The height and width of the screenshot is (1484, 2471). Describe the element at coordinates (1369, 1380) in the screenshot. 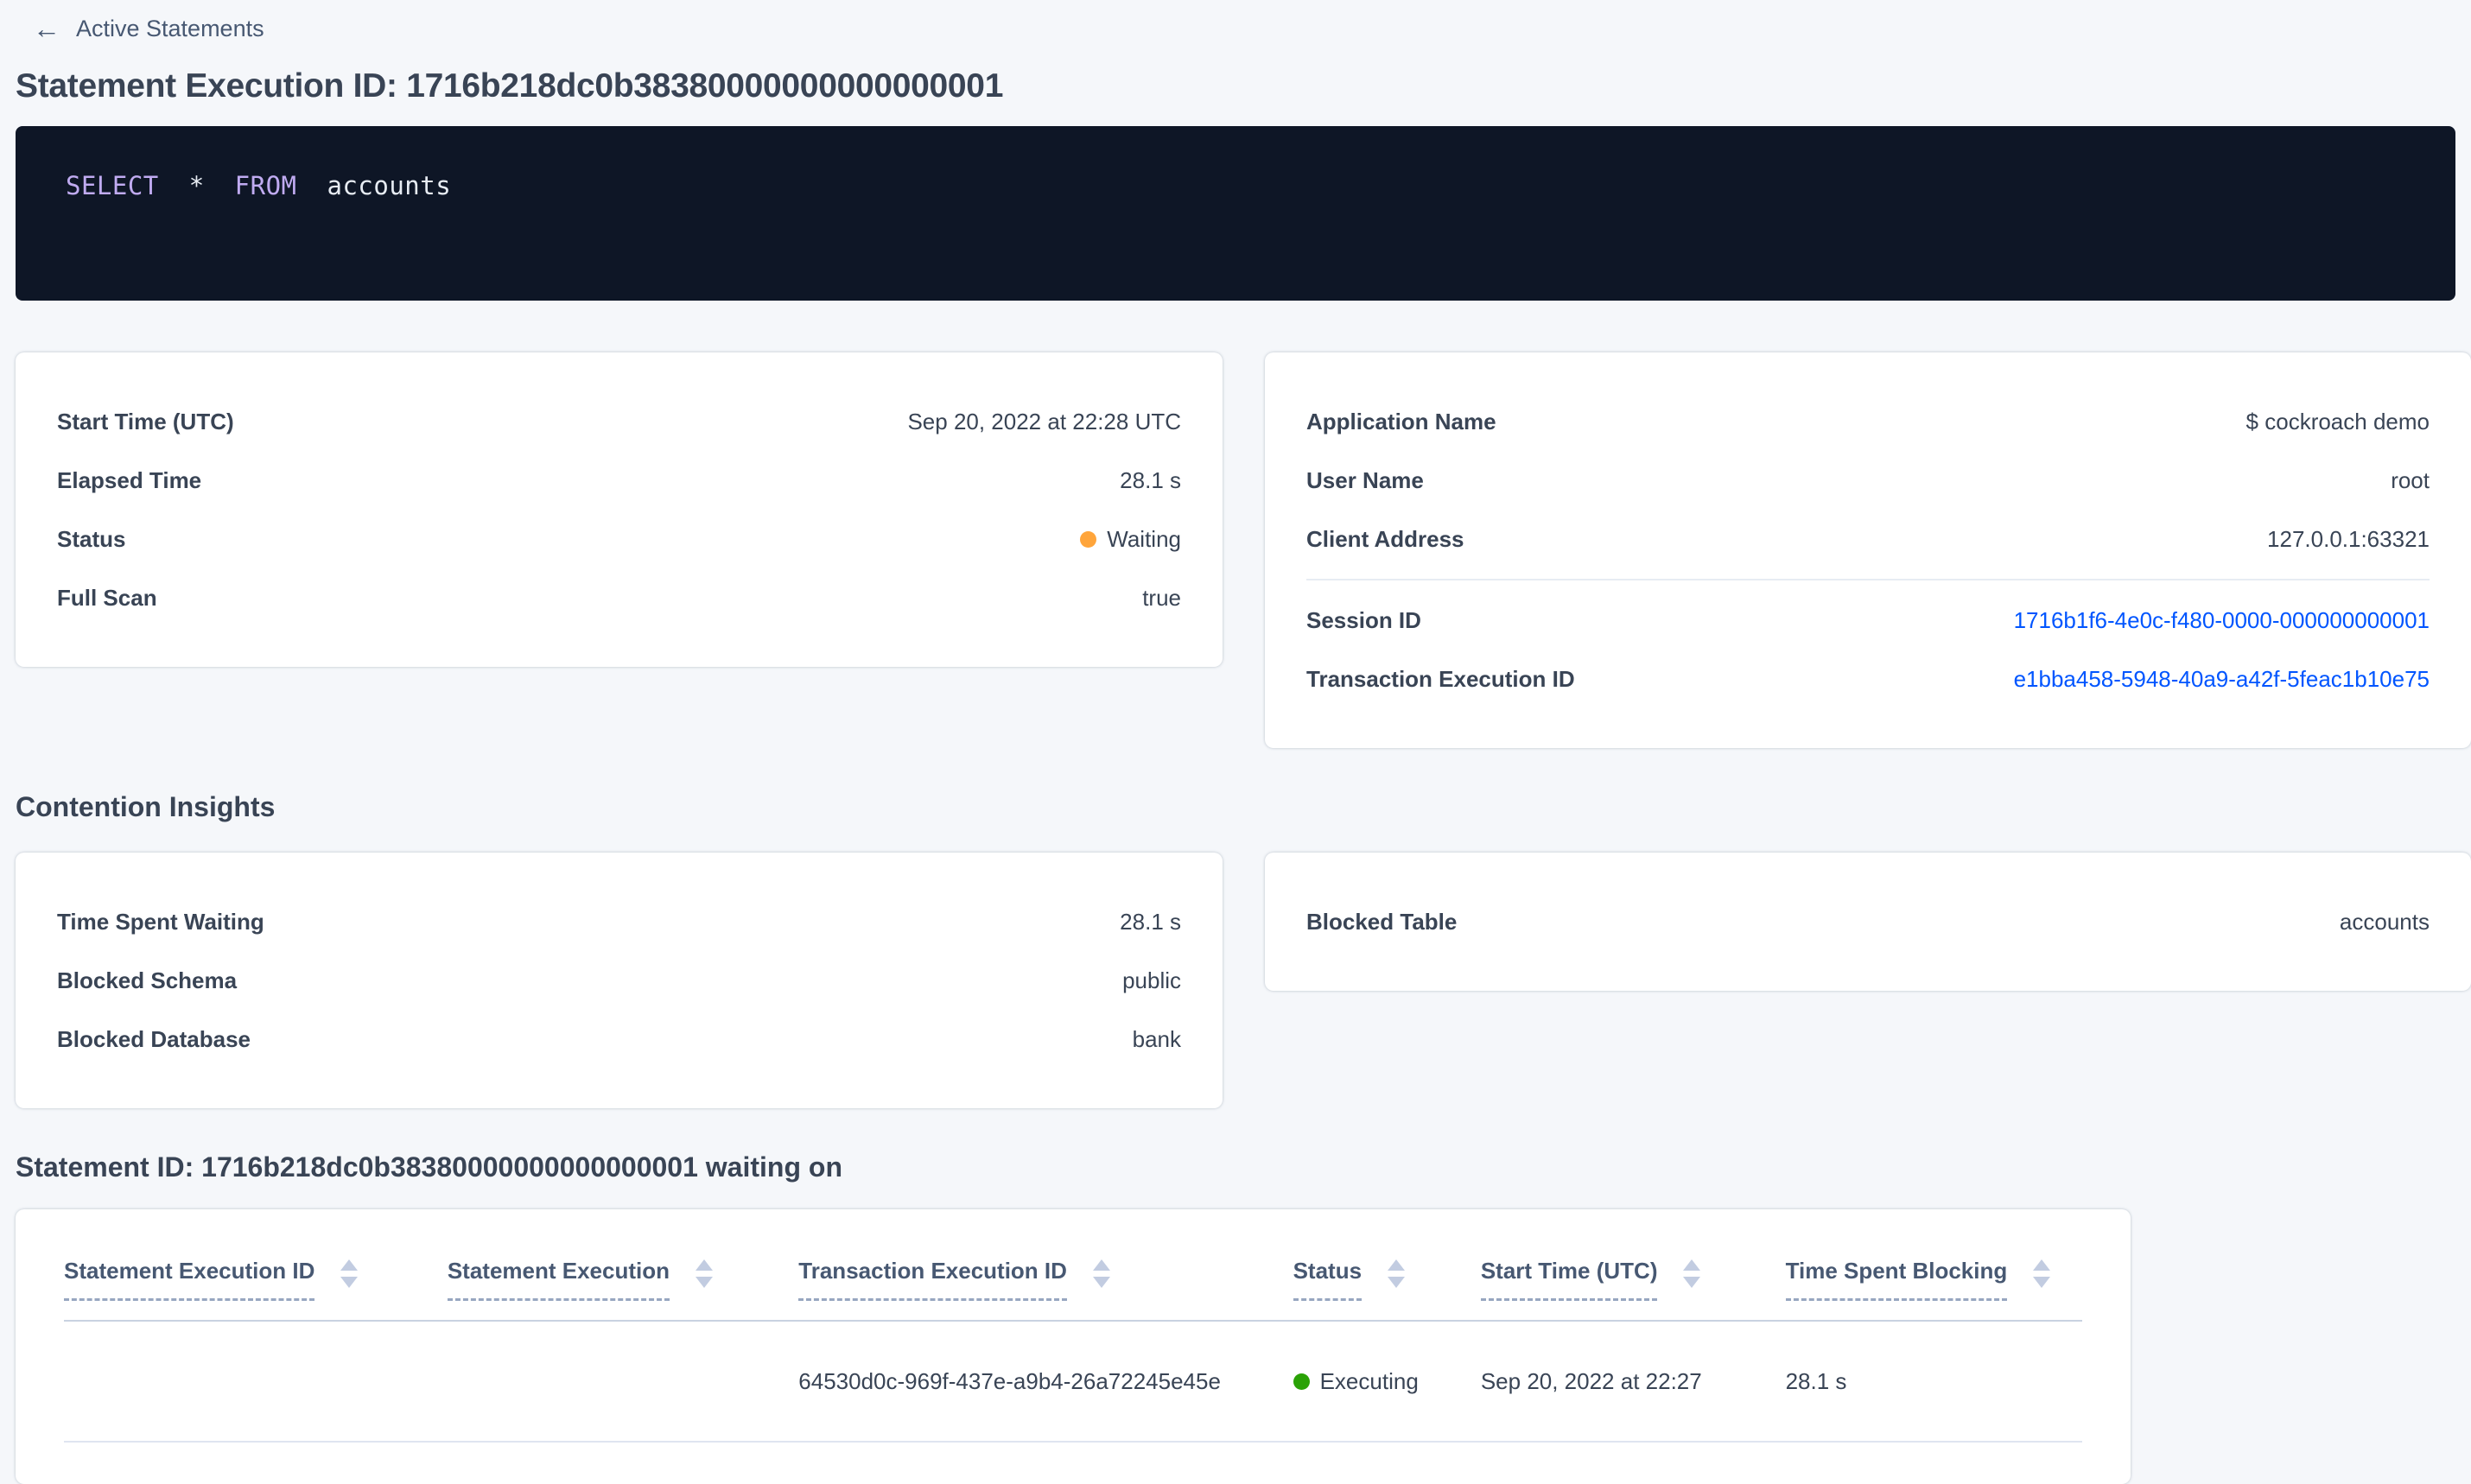

I see `cell-status-text: Executing` at that location.